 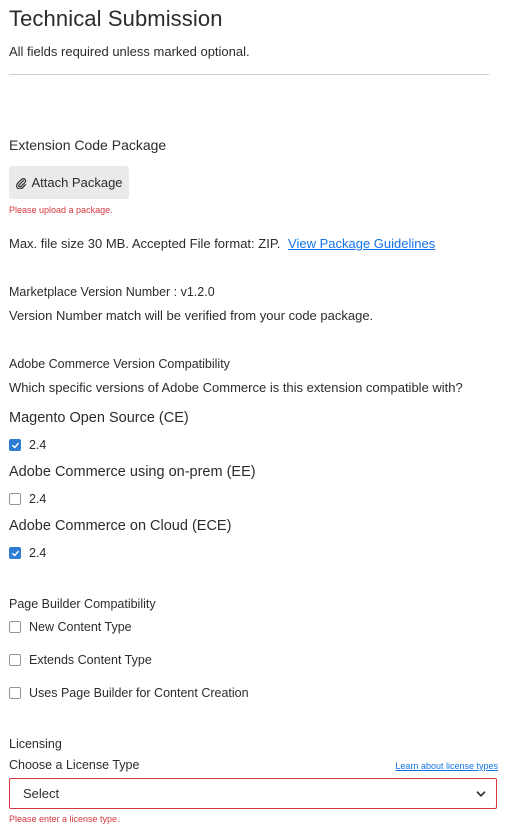 What do you see at coordinates (41, 793) in the screenshot?
I see `license-type-select-value: Select` at bounding box center [41, 793].